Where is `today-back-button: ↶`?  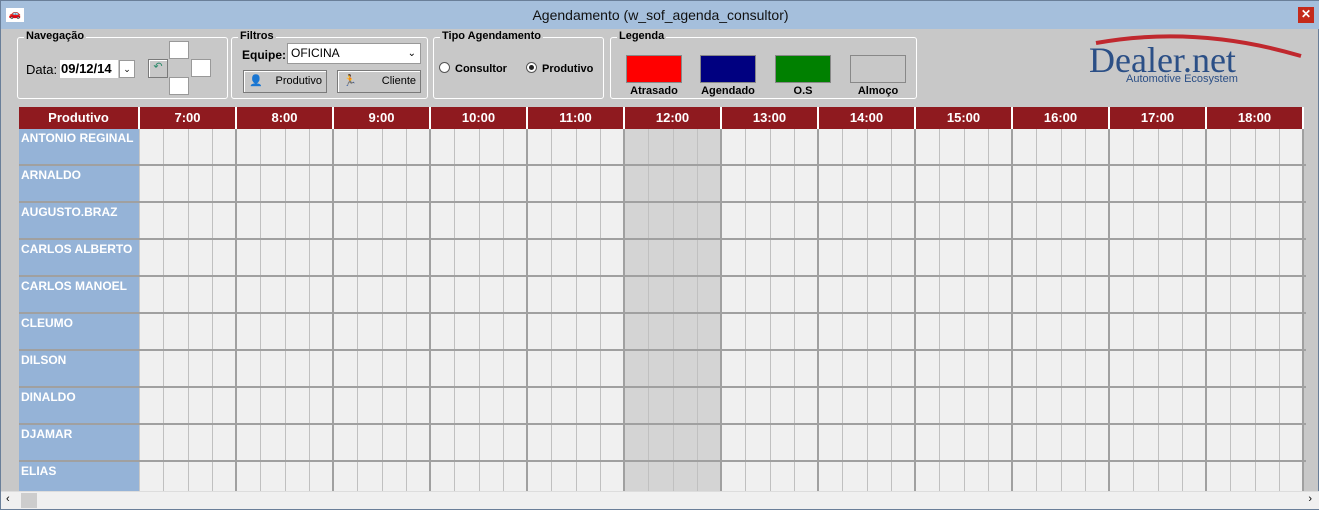 today-back-button: ↶ is located at coordinates (158, 68).